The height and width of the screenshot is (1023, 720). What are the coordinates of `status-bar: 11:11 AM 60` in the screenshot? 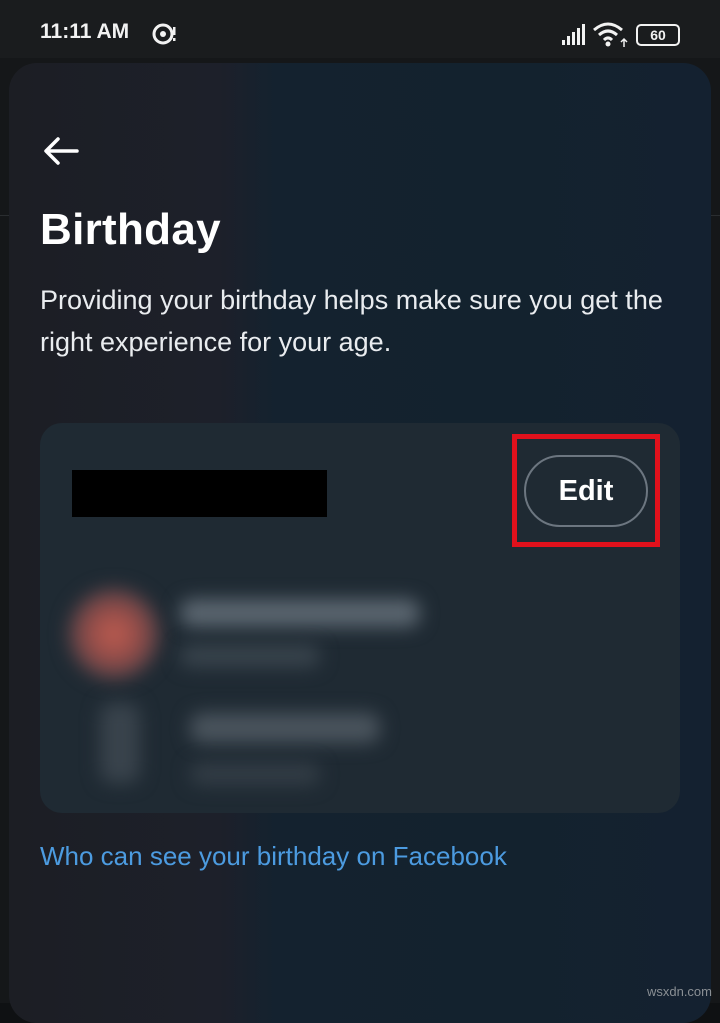 It's located at (360, 29).